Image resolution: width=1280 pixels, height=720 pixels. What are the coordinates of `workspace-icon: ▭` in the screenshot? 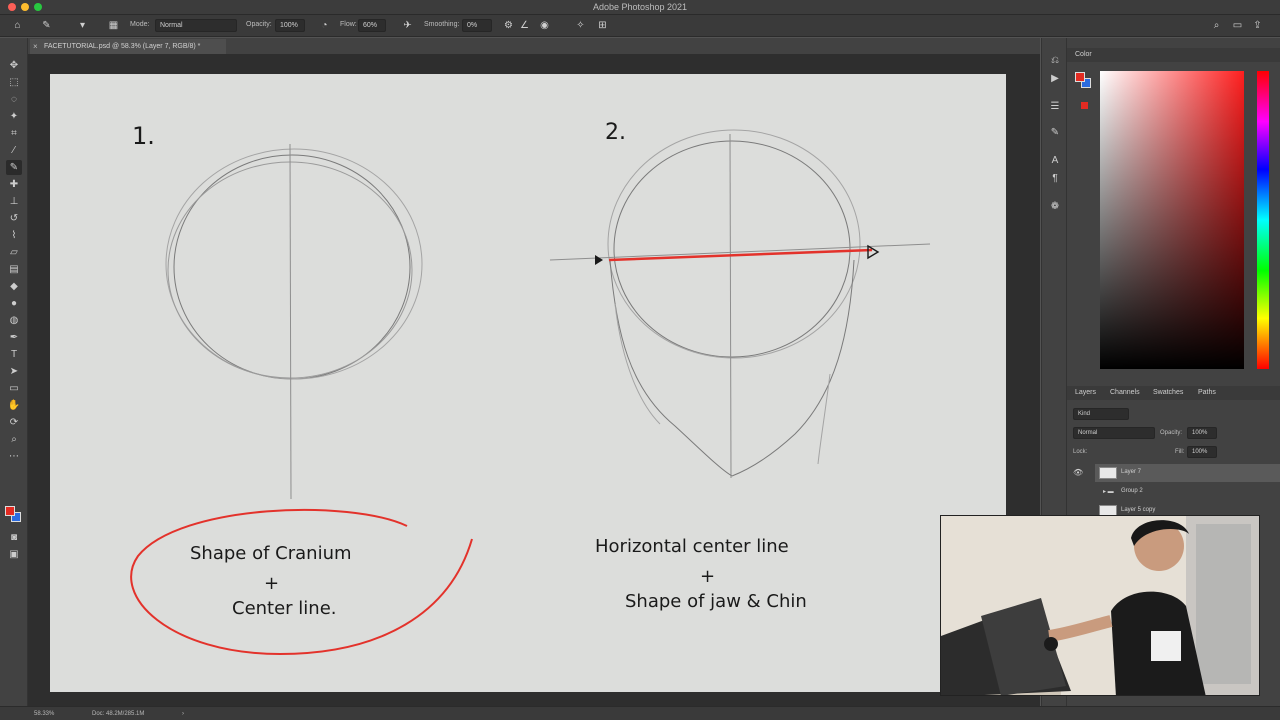 It's located at (1237, 25).